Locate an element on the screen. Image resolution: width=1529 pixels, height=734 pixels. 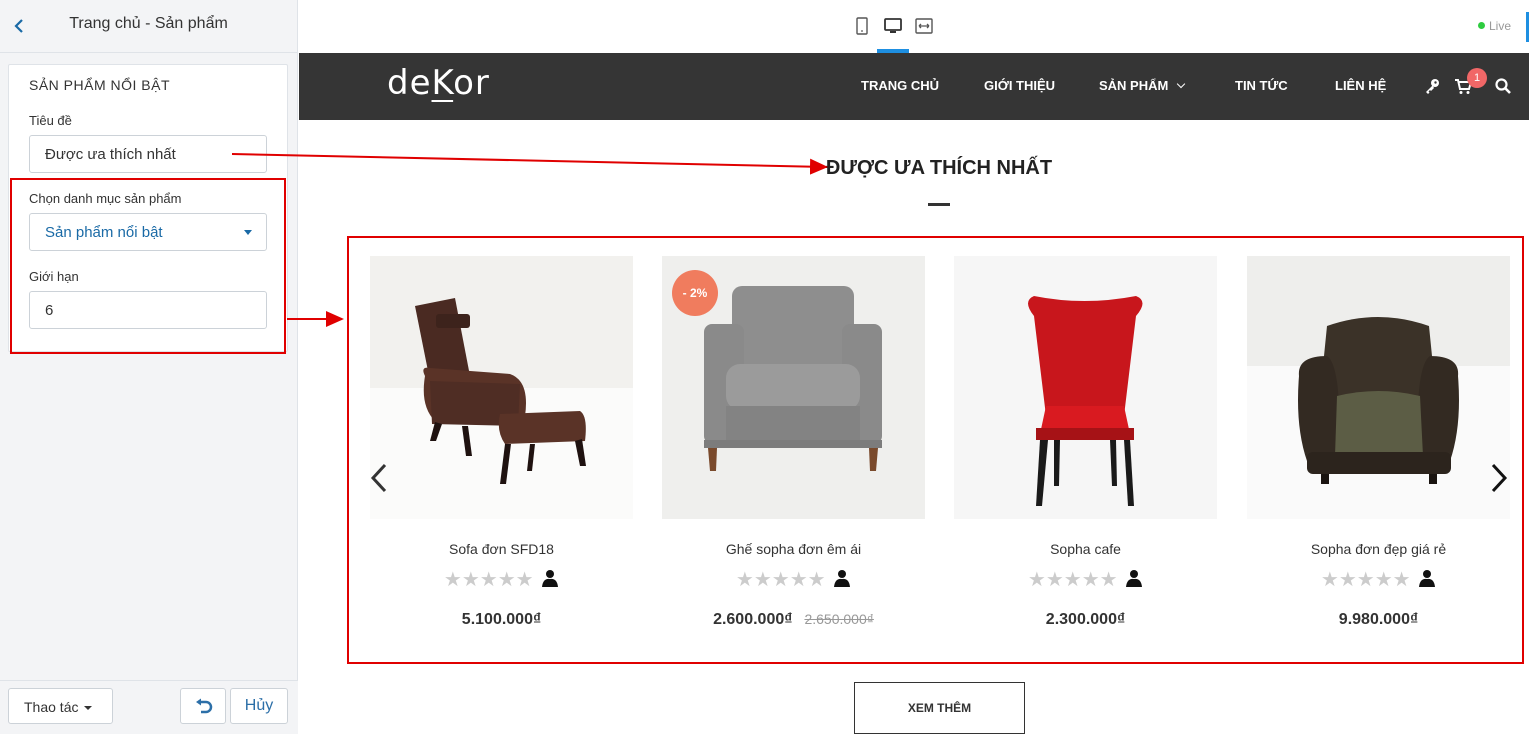
live-status: Live is located at coordinates (1494, 26).